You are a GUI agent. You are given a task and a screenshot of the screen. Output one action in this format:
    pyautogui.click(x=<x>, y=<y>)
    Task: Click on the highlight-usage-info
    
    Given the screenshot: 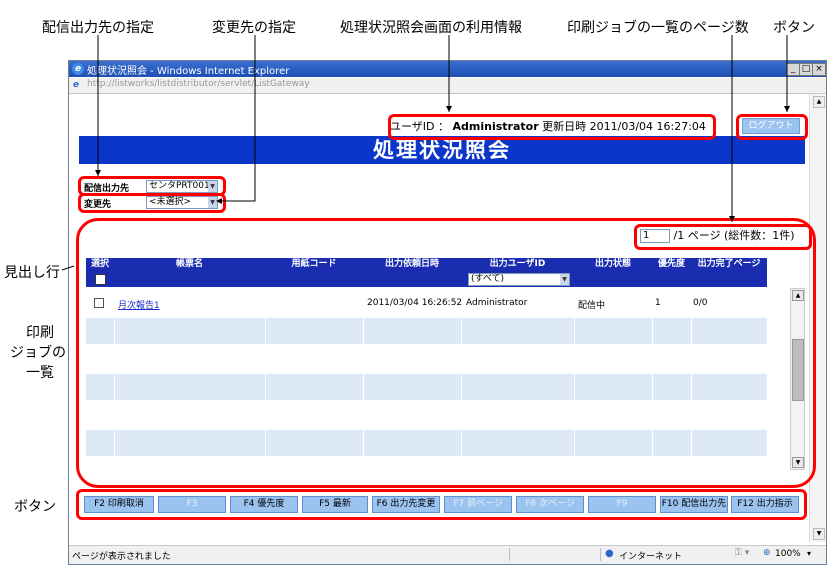 What is the action you would take?
    pyautogui.click(x=552, y=127)
    